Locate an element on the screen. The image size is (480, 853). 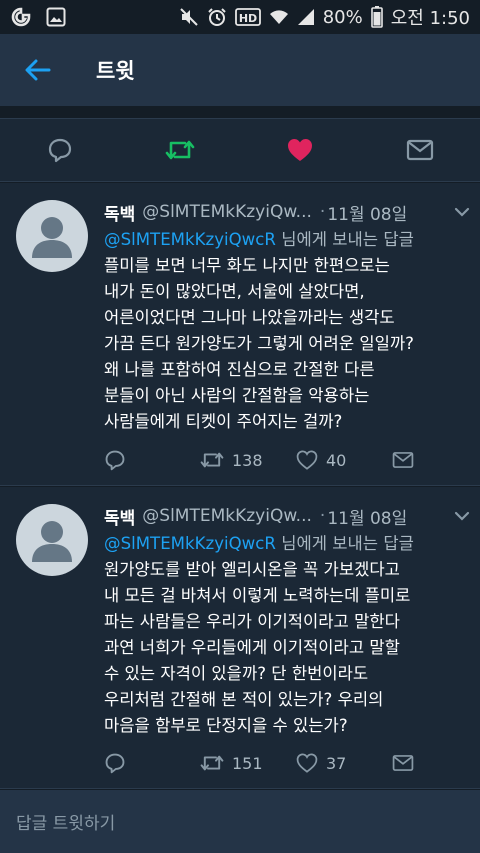
battery-icon is located at coordinates (376, 17).